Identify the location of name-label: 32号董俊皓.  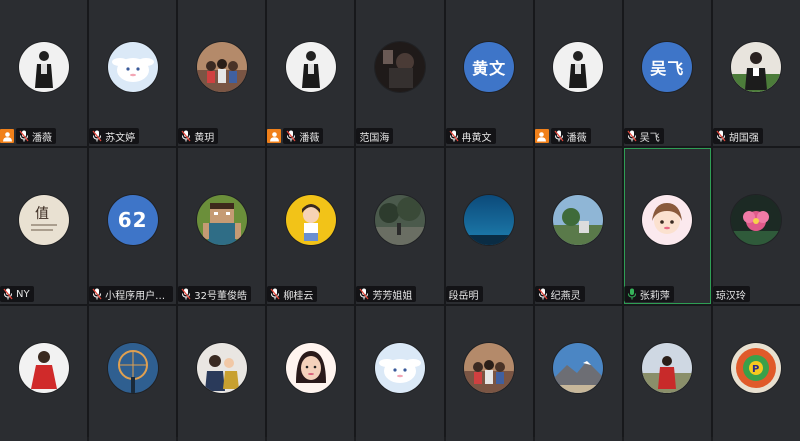
(214, 294).